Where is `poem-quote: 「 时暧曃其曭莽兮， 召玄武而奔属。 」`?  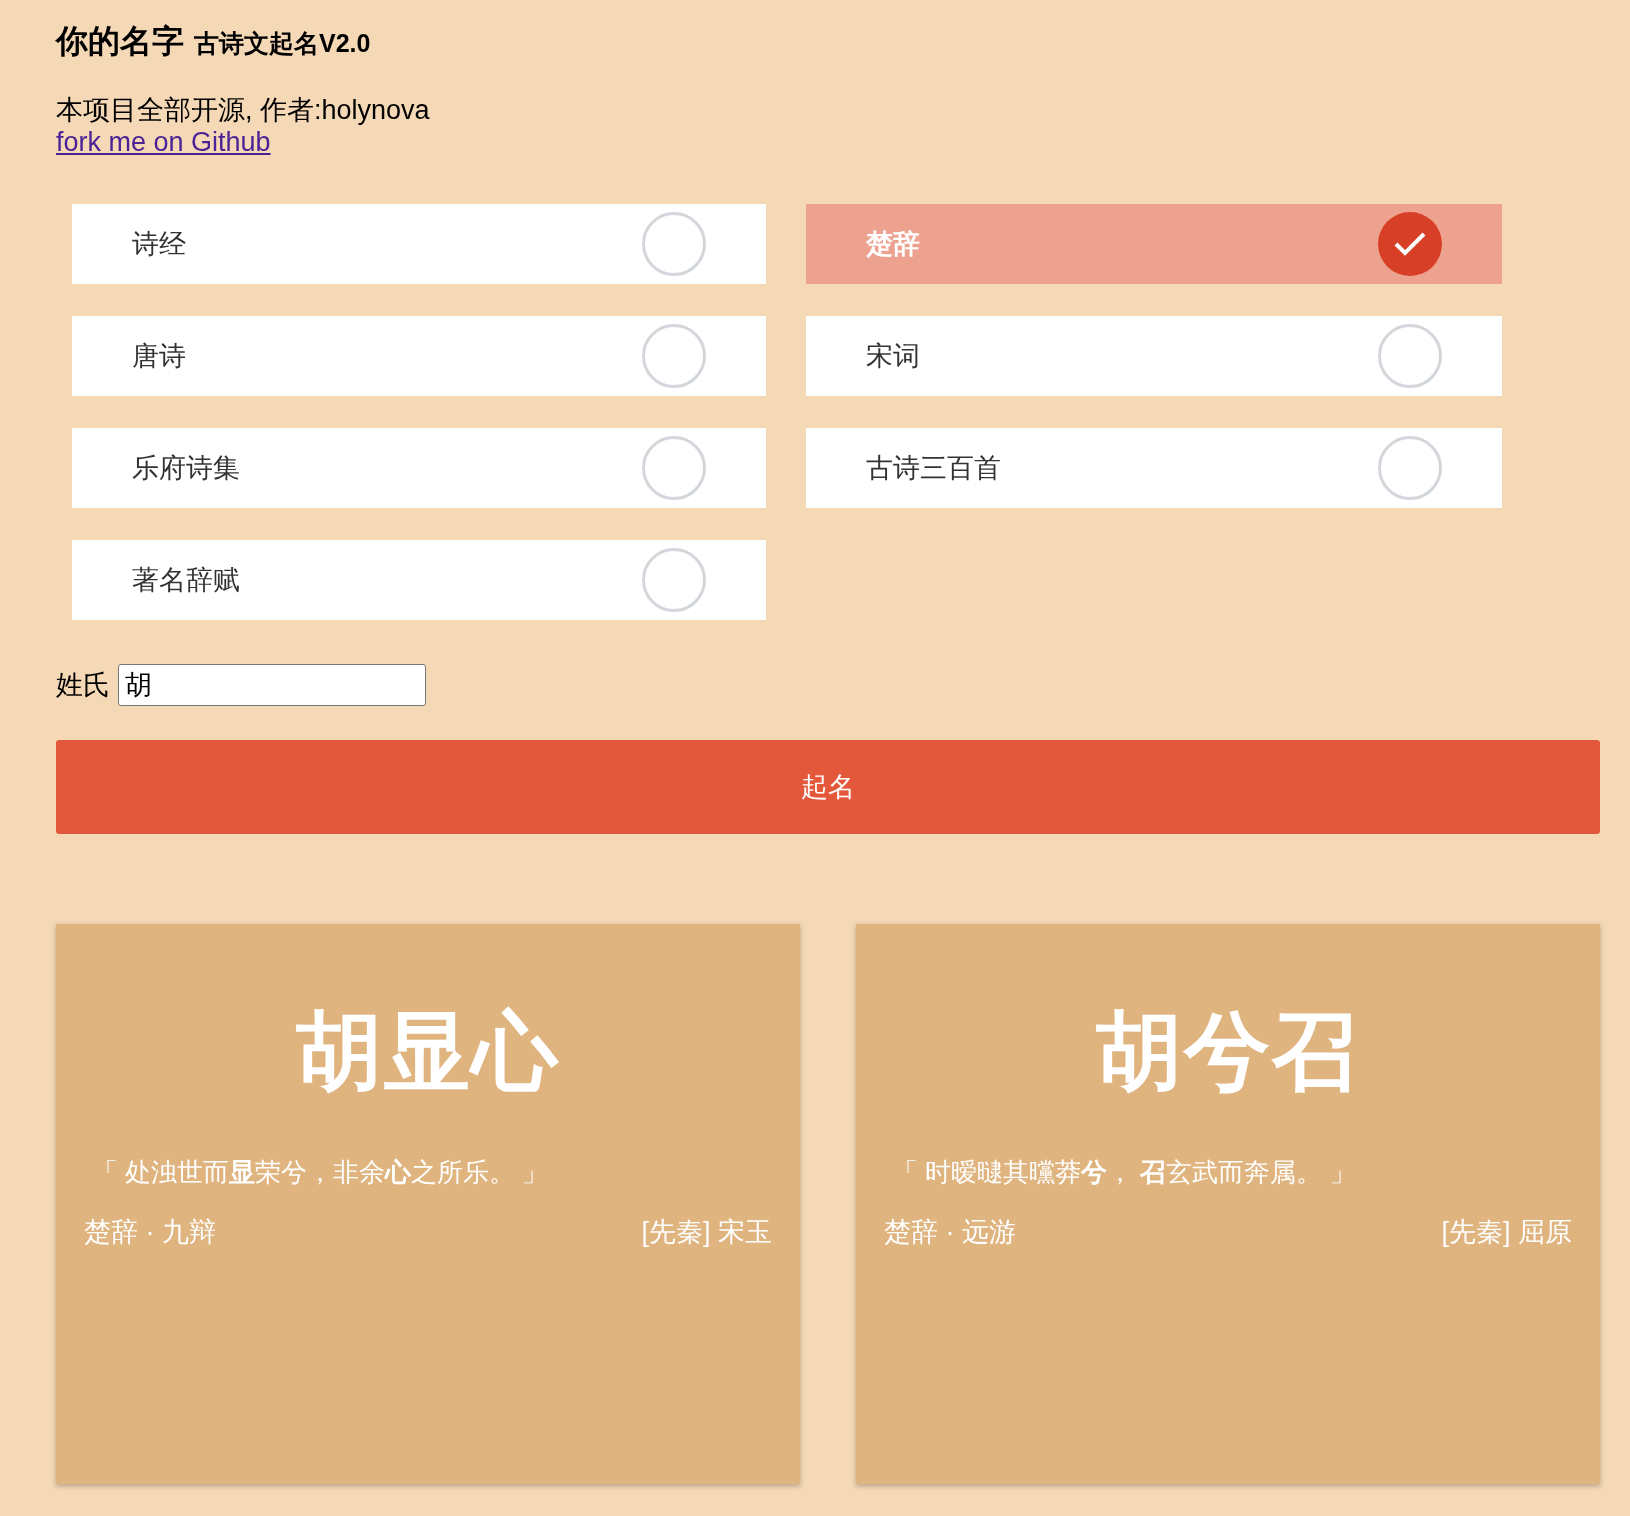
poem-quote: 「 时暧曃其曭莽兮， 召玄武而奔属。 」 is located at coordinates (1124, 1172).